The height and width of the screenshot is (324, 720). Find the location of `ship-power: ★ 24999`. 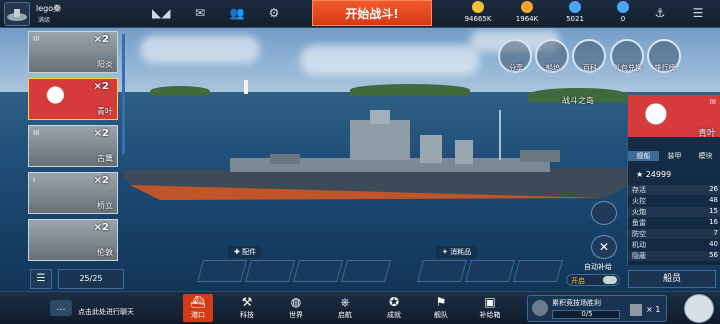

ship-power: ★ 24999 is located at coordinates (654, 174).